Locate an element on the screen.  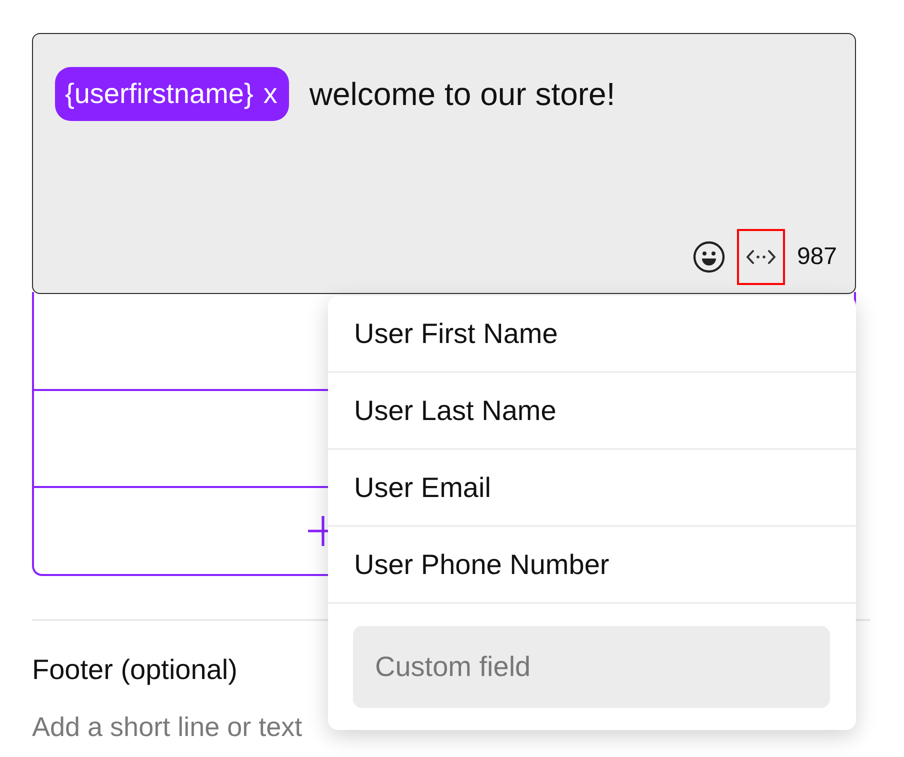
code-icon is located at coordinates (761, 257).